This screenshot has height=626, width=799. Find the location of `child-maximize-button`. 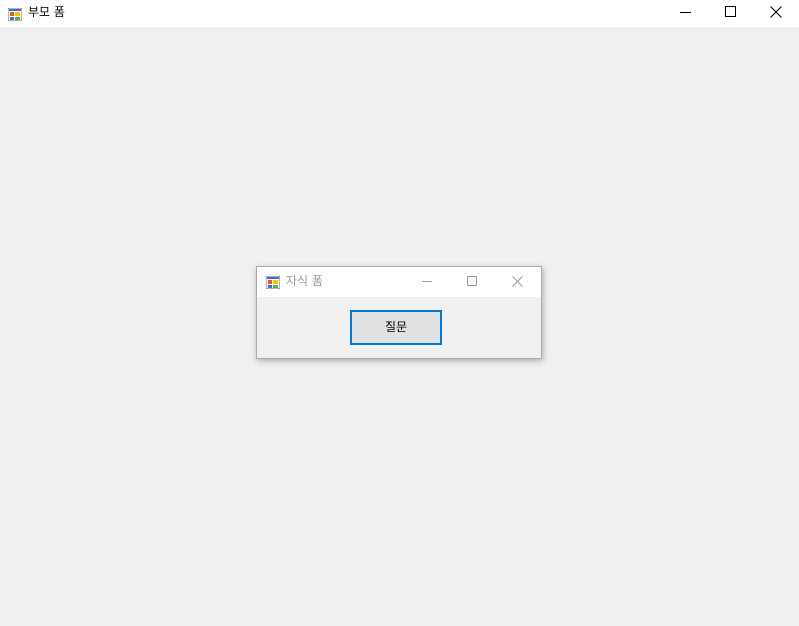

child-maximize-button is located at coordinates (471, 282).